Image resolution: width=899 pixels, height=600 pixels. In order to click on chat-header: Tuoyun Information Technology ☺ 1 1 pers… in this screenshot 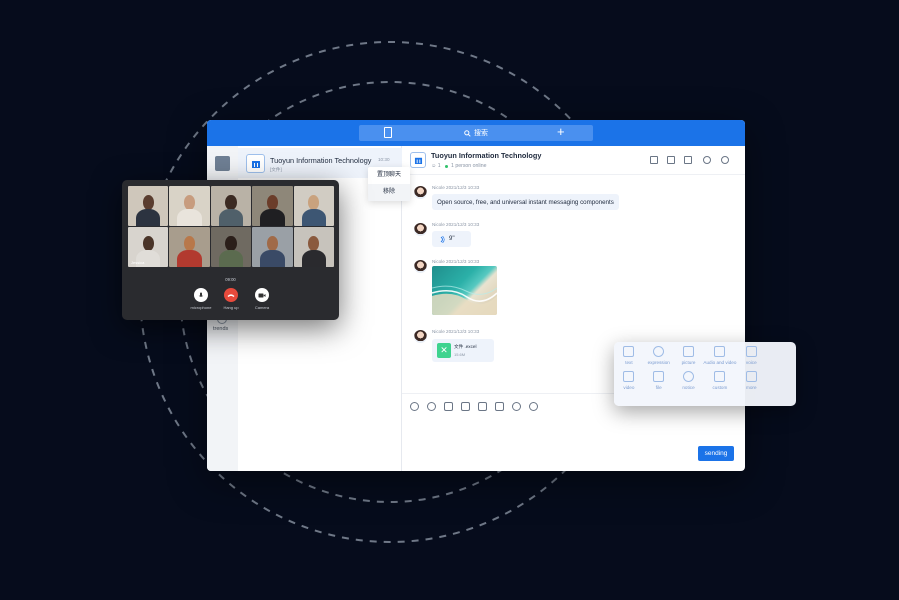, I will do `click(573, 160)`.